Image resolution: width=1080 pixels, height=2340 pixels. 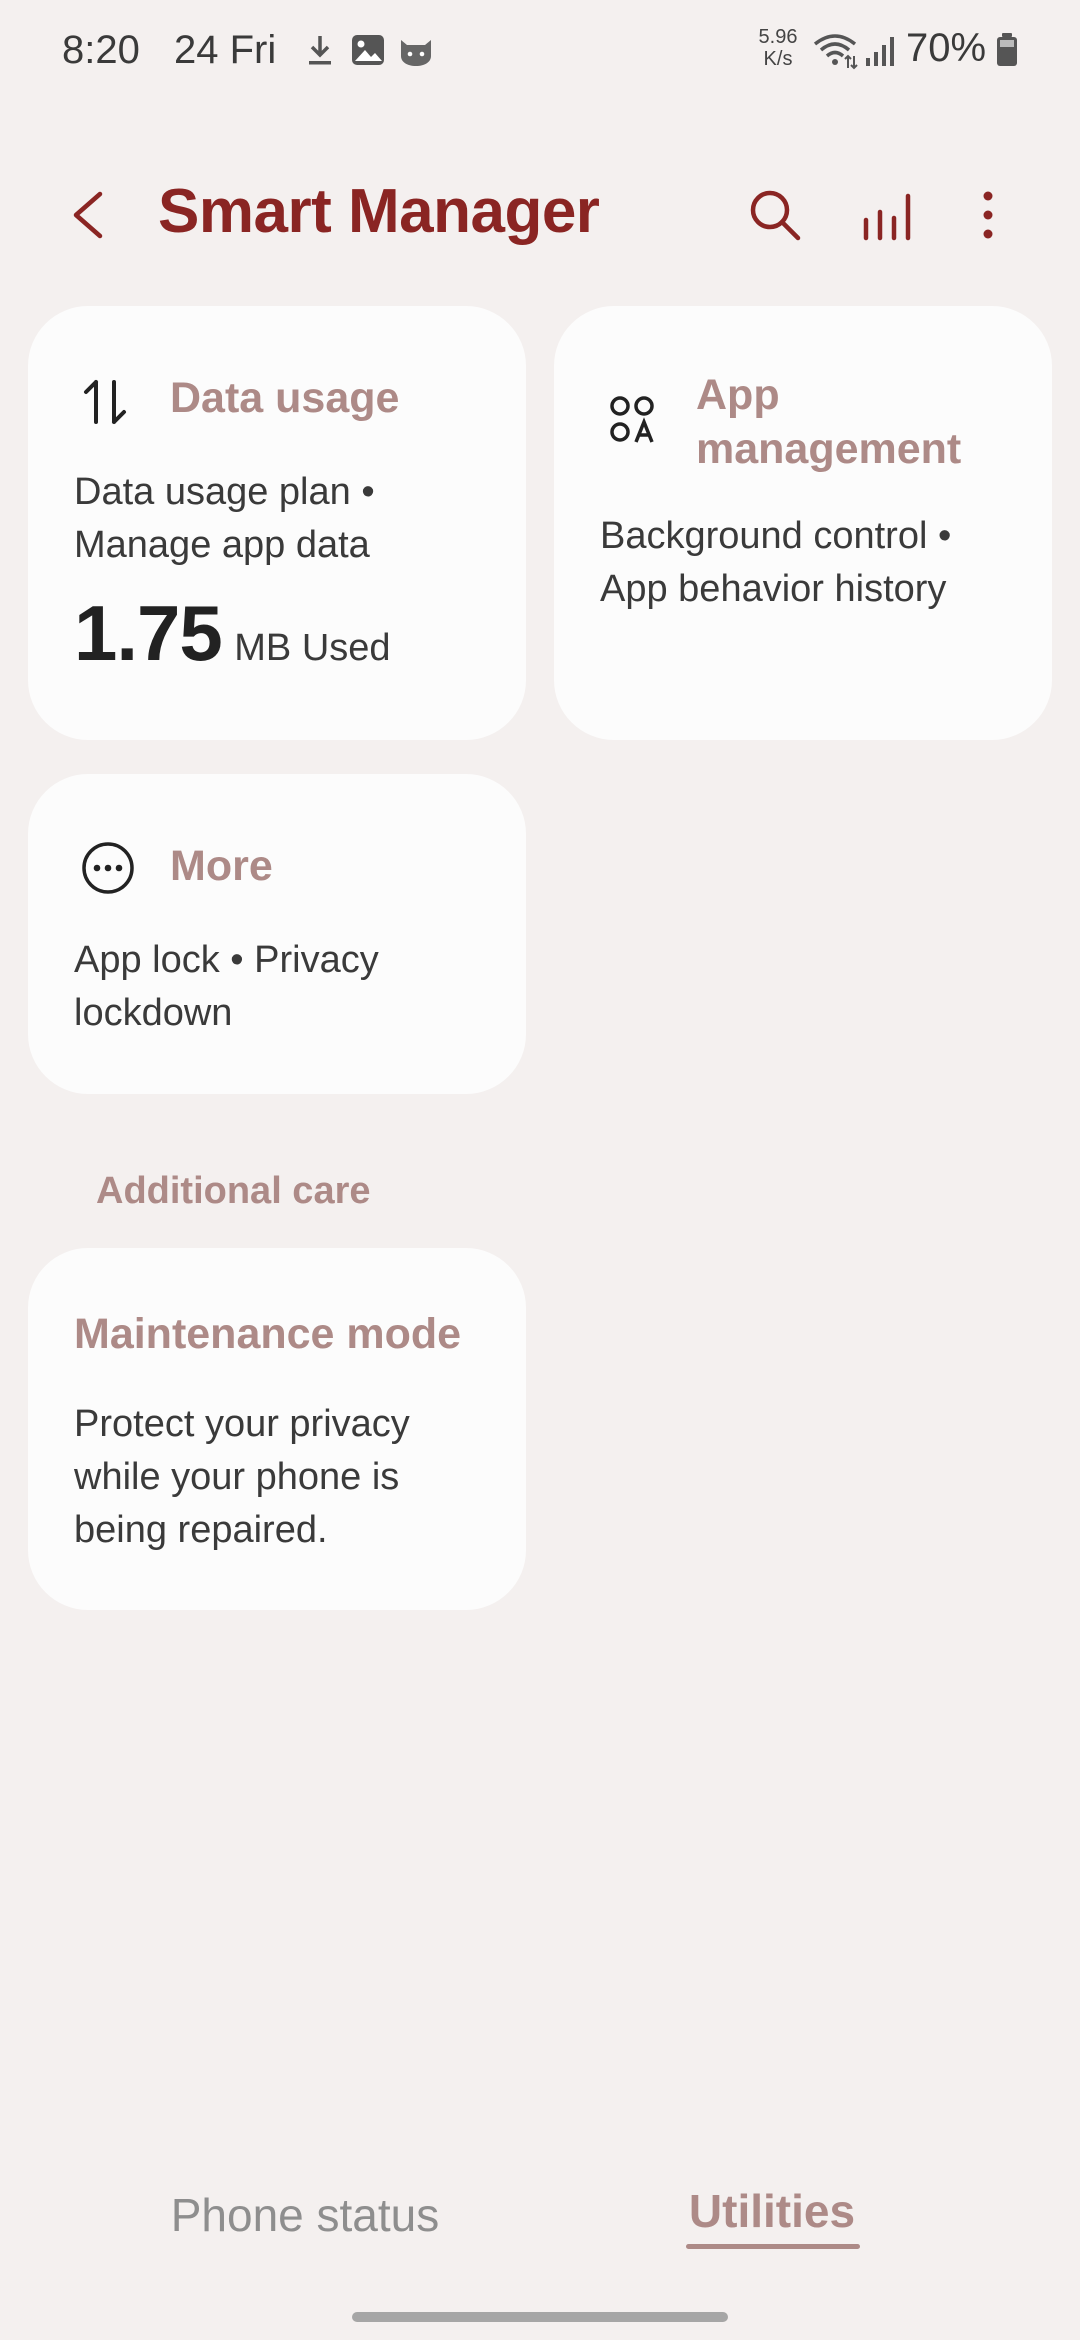 What do you see at coordinates (148, 633) in the screenshot?
I see `data-used-value: 1.75` at bounding box center [148, 633].